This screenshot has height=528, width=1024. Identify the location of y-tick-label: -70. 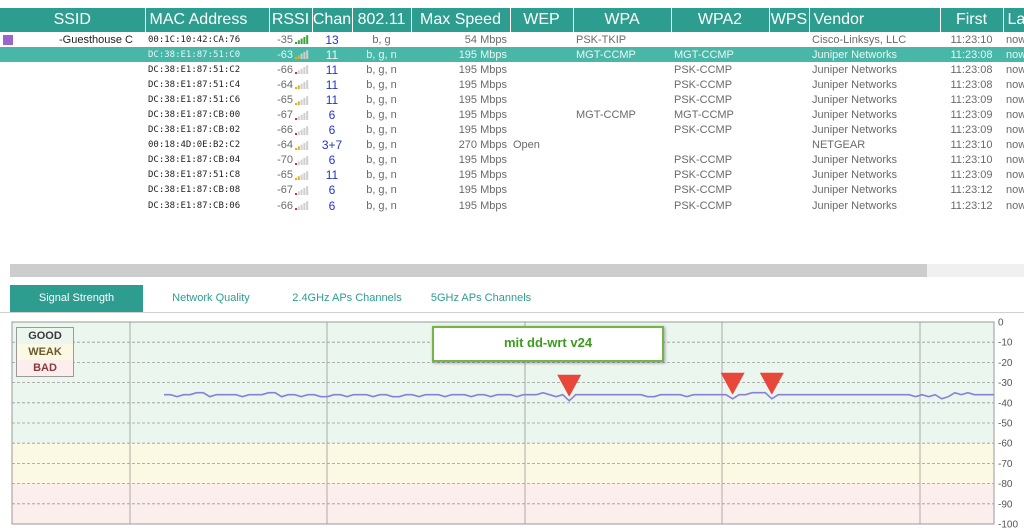
(1005, 464).